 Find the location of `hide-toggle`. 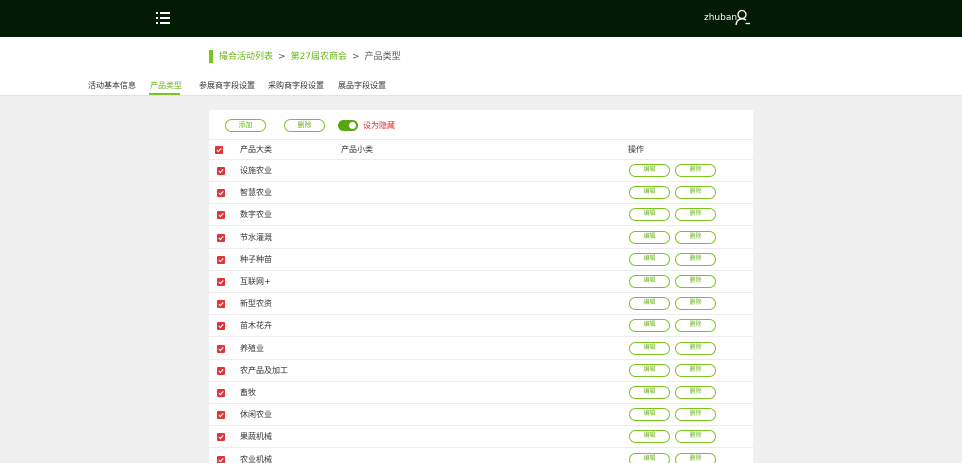

hide-toggle is located at coordinates (348, 125).